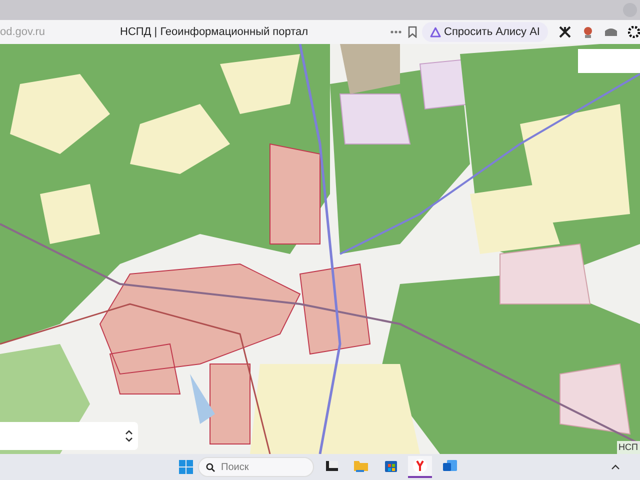 Image resolution: width=640 pixels, height=480 pixels. What do you see at coordinates (185, 467) in the screenshot?
I see `start-icon` at bounding box center [185, 467].